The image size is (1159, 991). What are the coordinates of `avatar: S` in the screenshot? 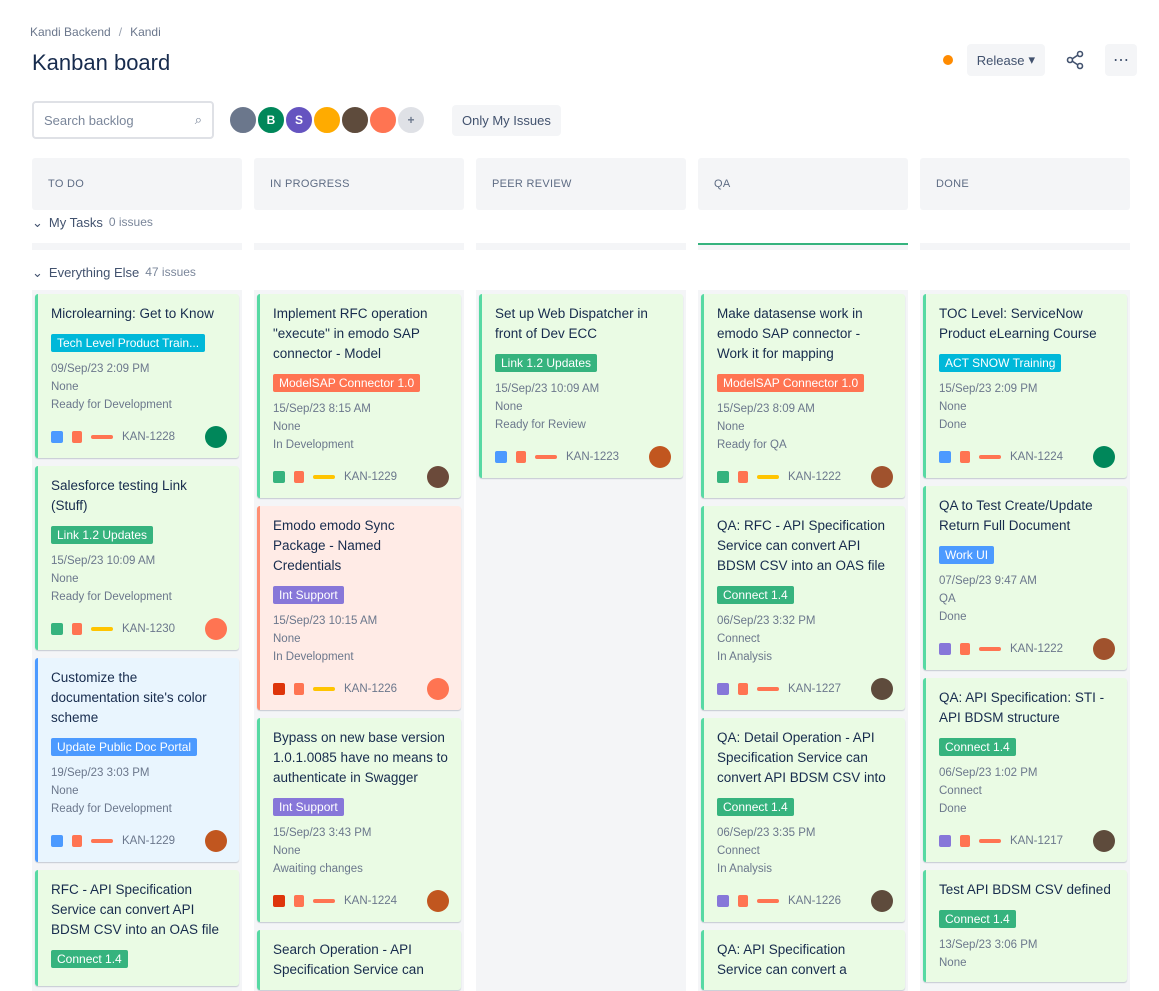 It's located at (299, 120).